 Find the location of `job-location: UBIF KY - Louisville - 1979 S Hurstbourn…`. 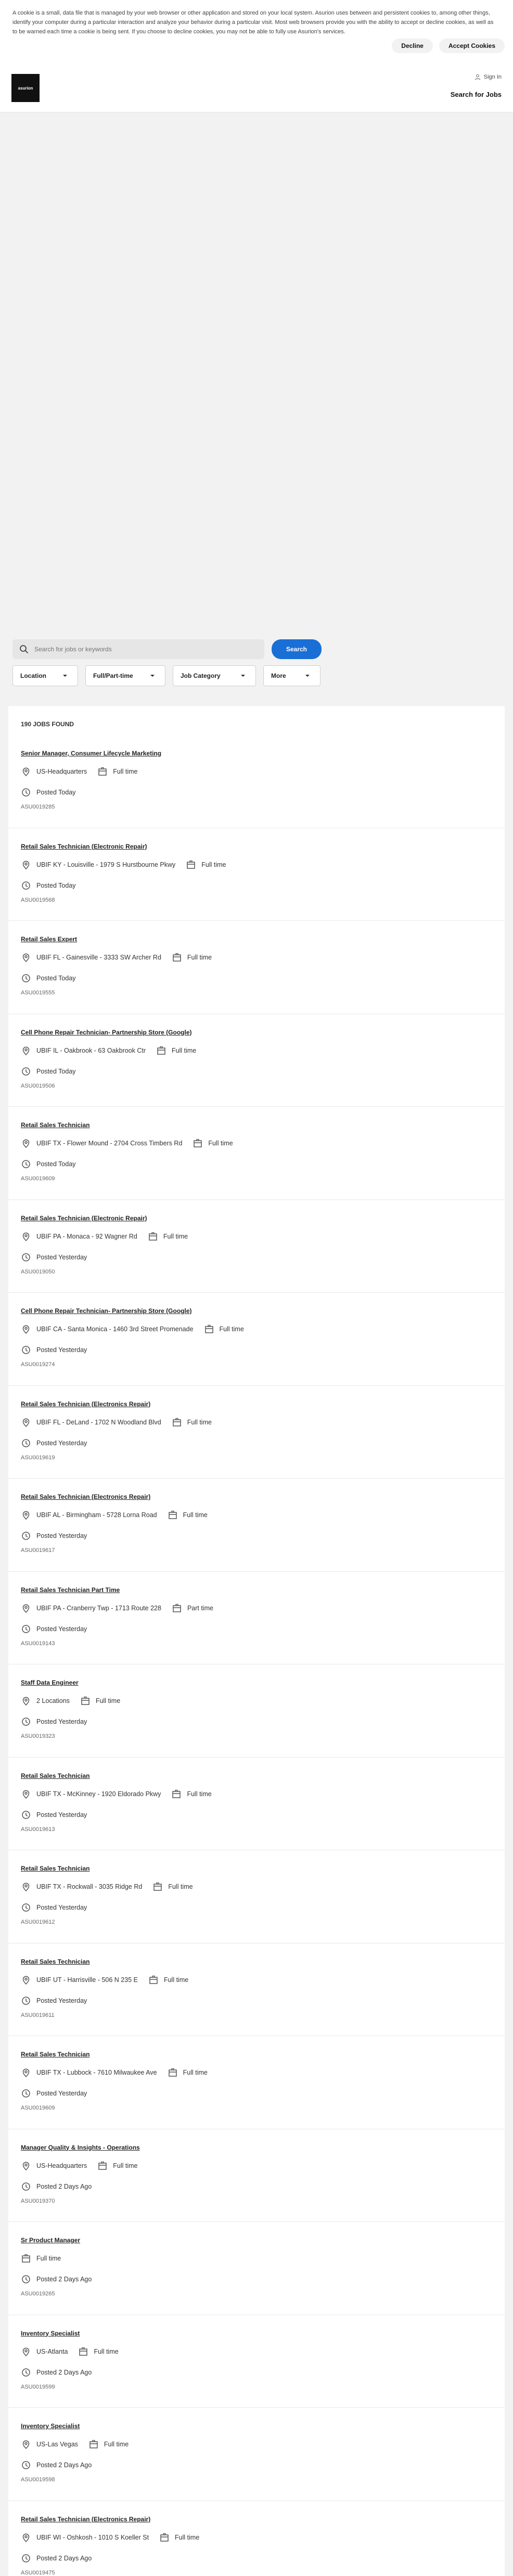

job-location: UBIF KY - Louisville - 1979 S Hurstbourn… is located at coordinates (98, 865).